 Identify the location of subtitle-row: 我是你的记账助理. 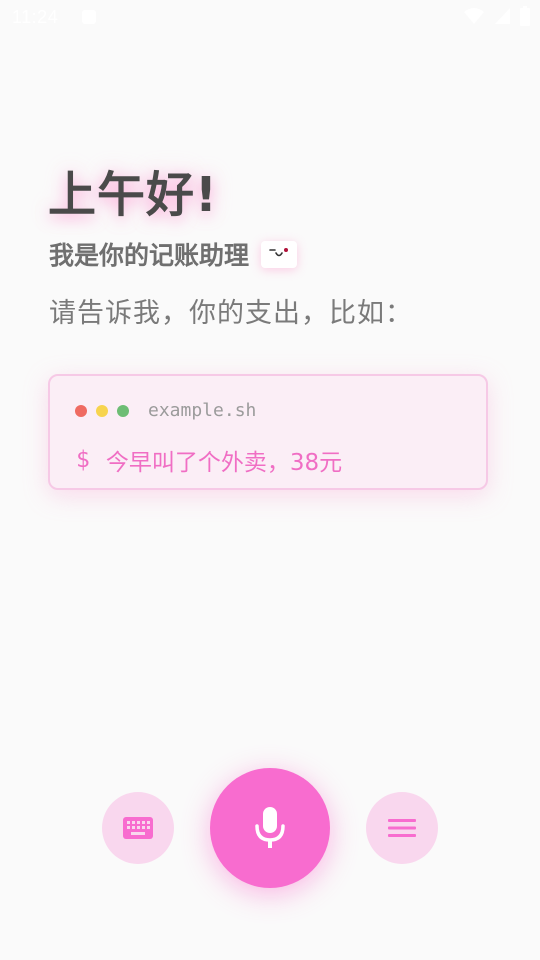
(173, 254).